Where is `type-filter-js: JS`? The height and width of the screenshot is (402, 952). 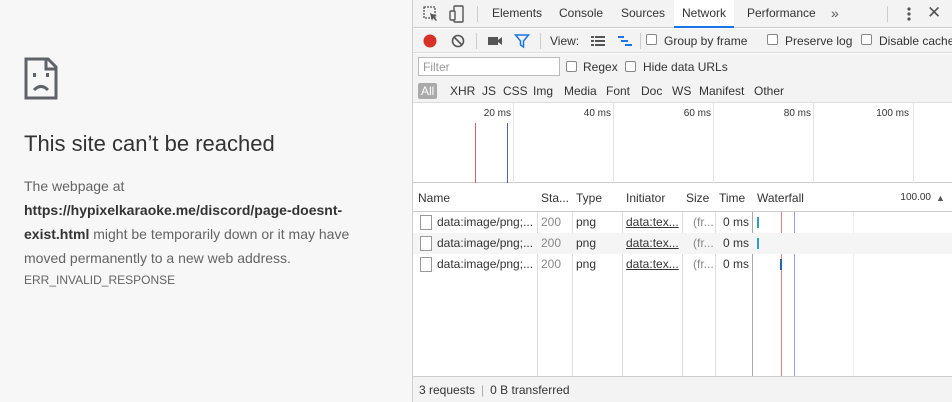 type-filter-js: JS is located at coordinates (489, 91).